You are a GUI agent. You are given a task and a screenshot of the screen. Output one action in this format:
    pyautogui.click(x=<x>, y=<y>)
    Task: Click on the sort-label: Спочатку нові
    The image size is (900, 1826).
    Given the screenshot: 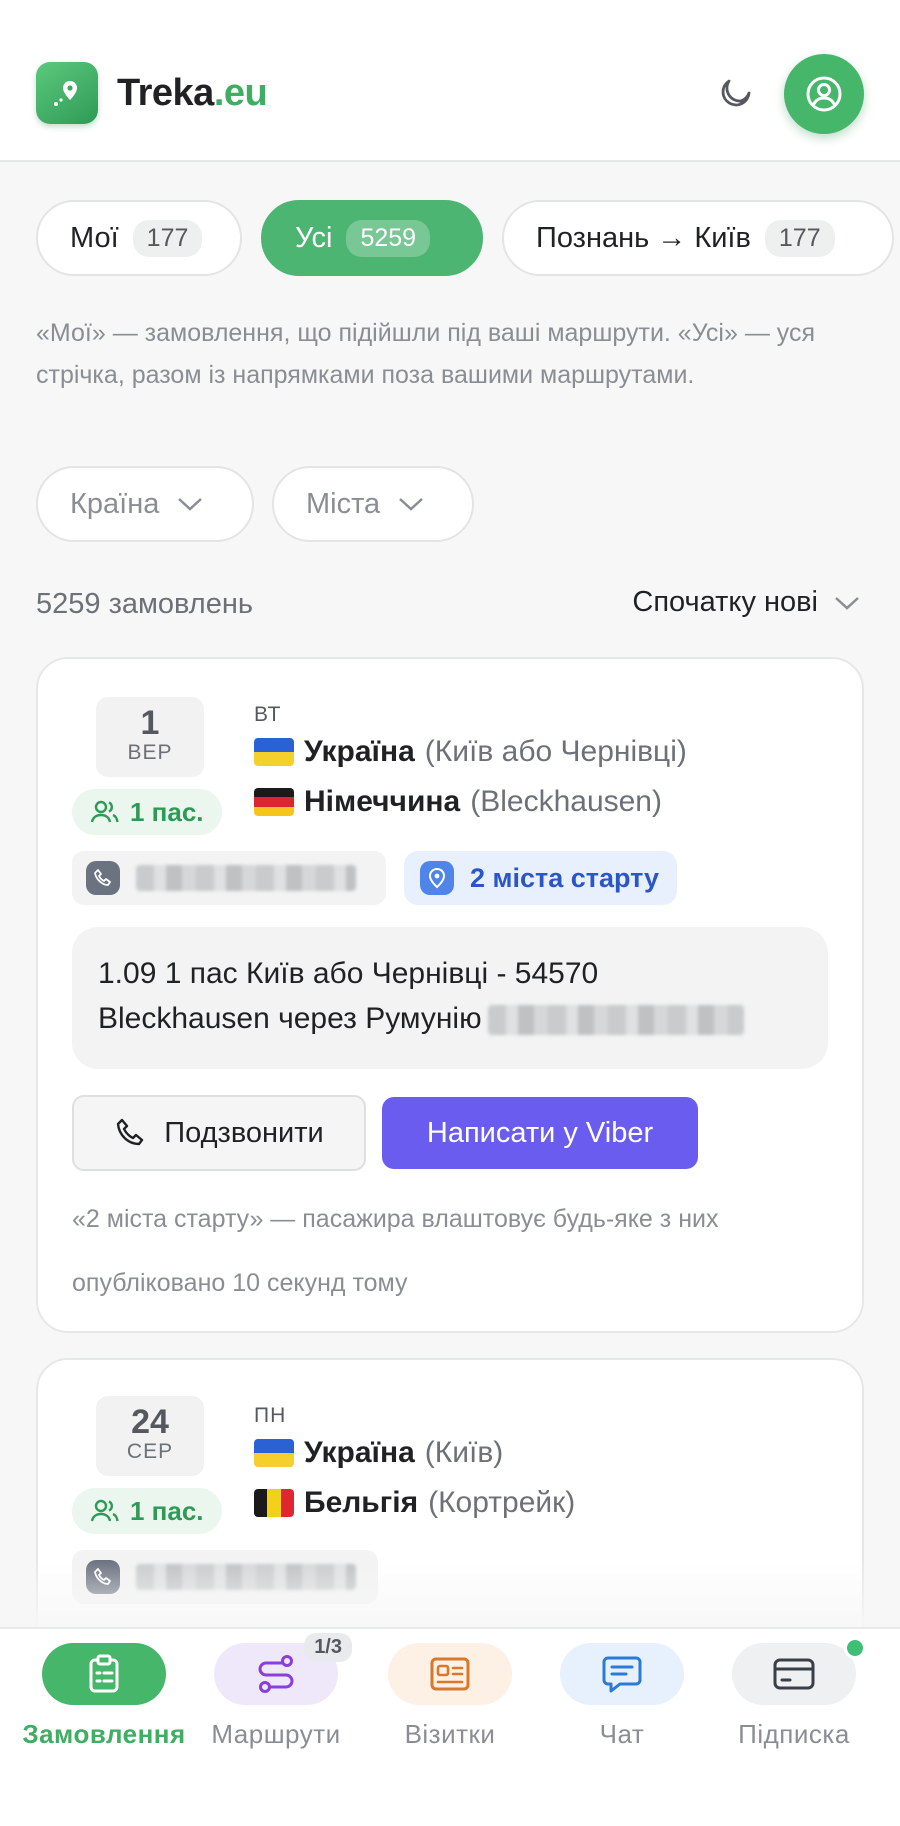 What is the action you would take?
    pyautogui.click(x=725, y=602)
    